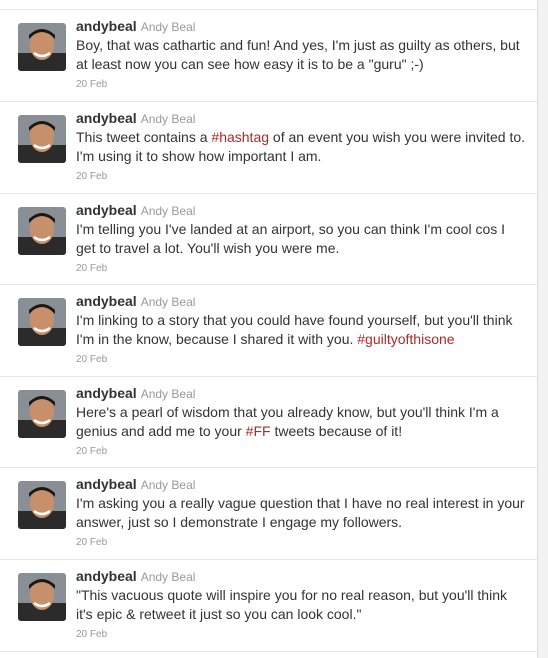 This screenshot has height=658, width=548. I want to click on hashtag-link: #guiltyofthisone, so click(405, 339).